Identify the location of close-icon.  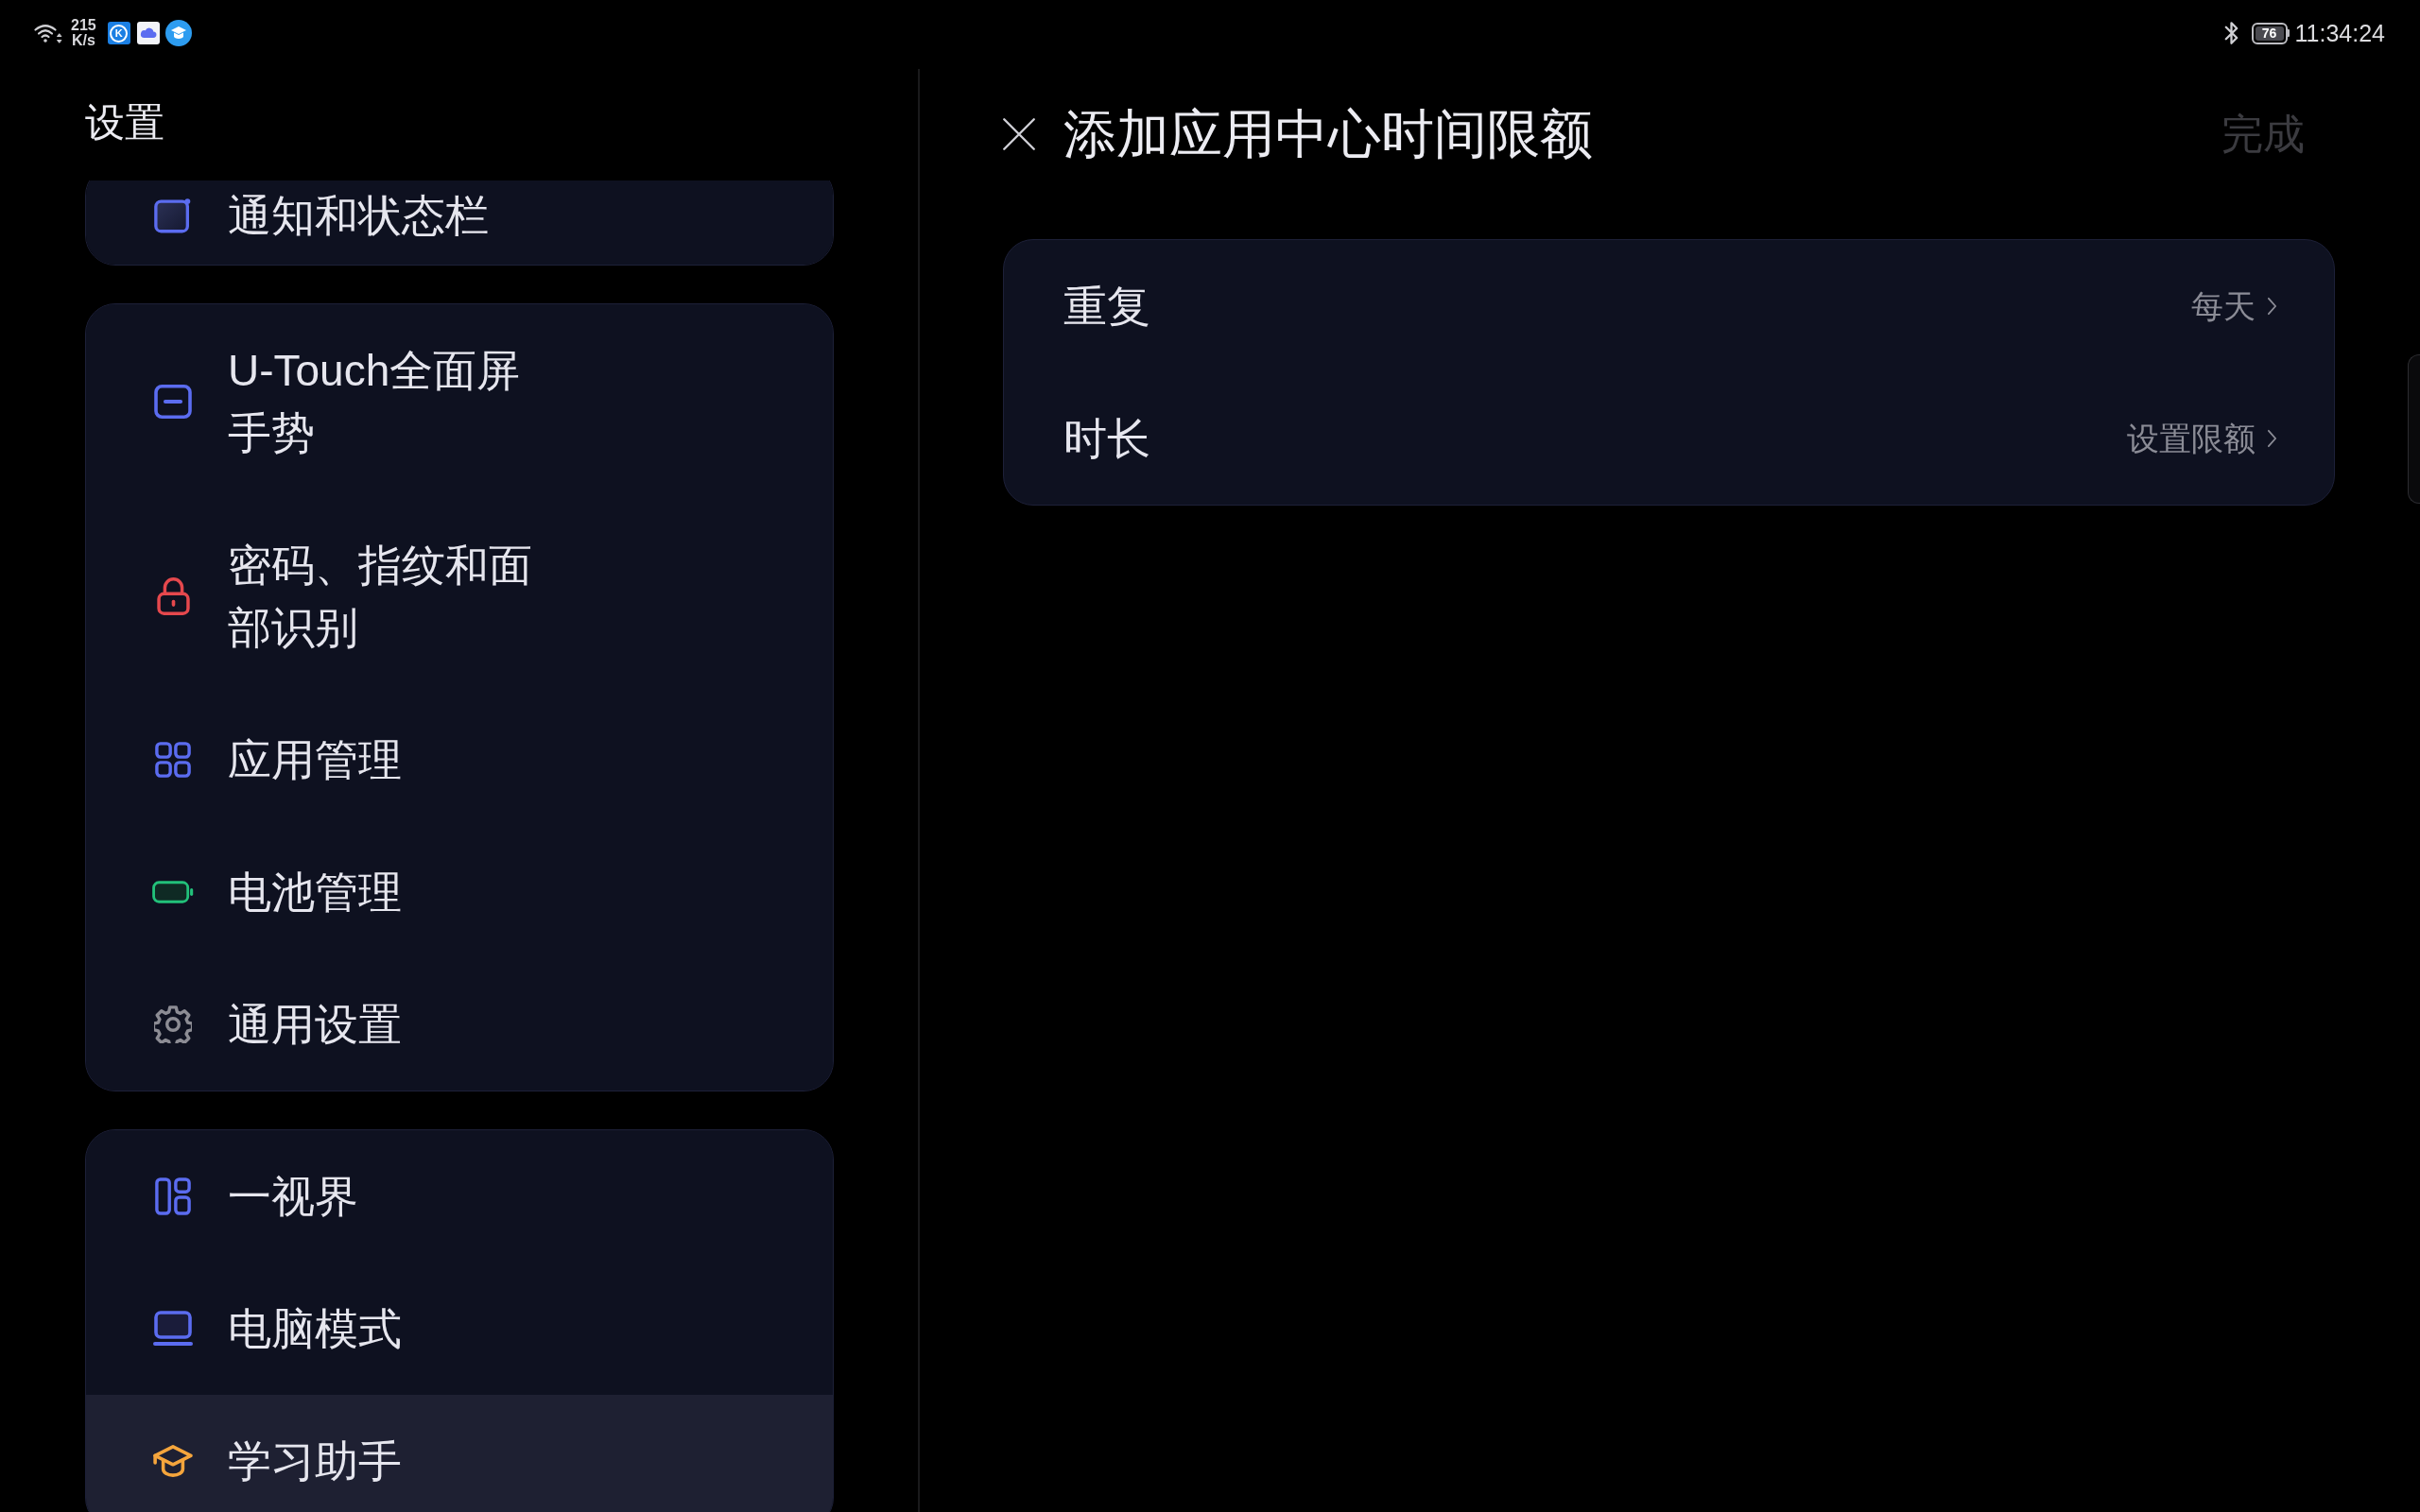
(1019, 134).